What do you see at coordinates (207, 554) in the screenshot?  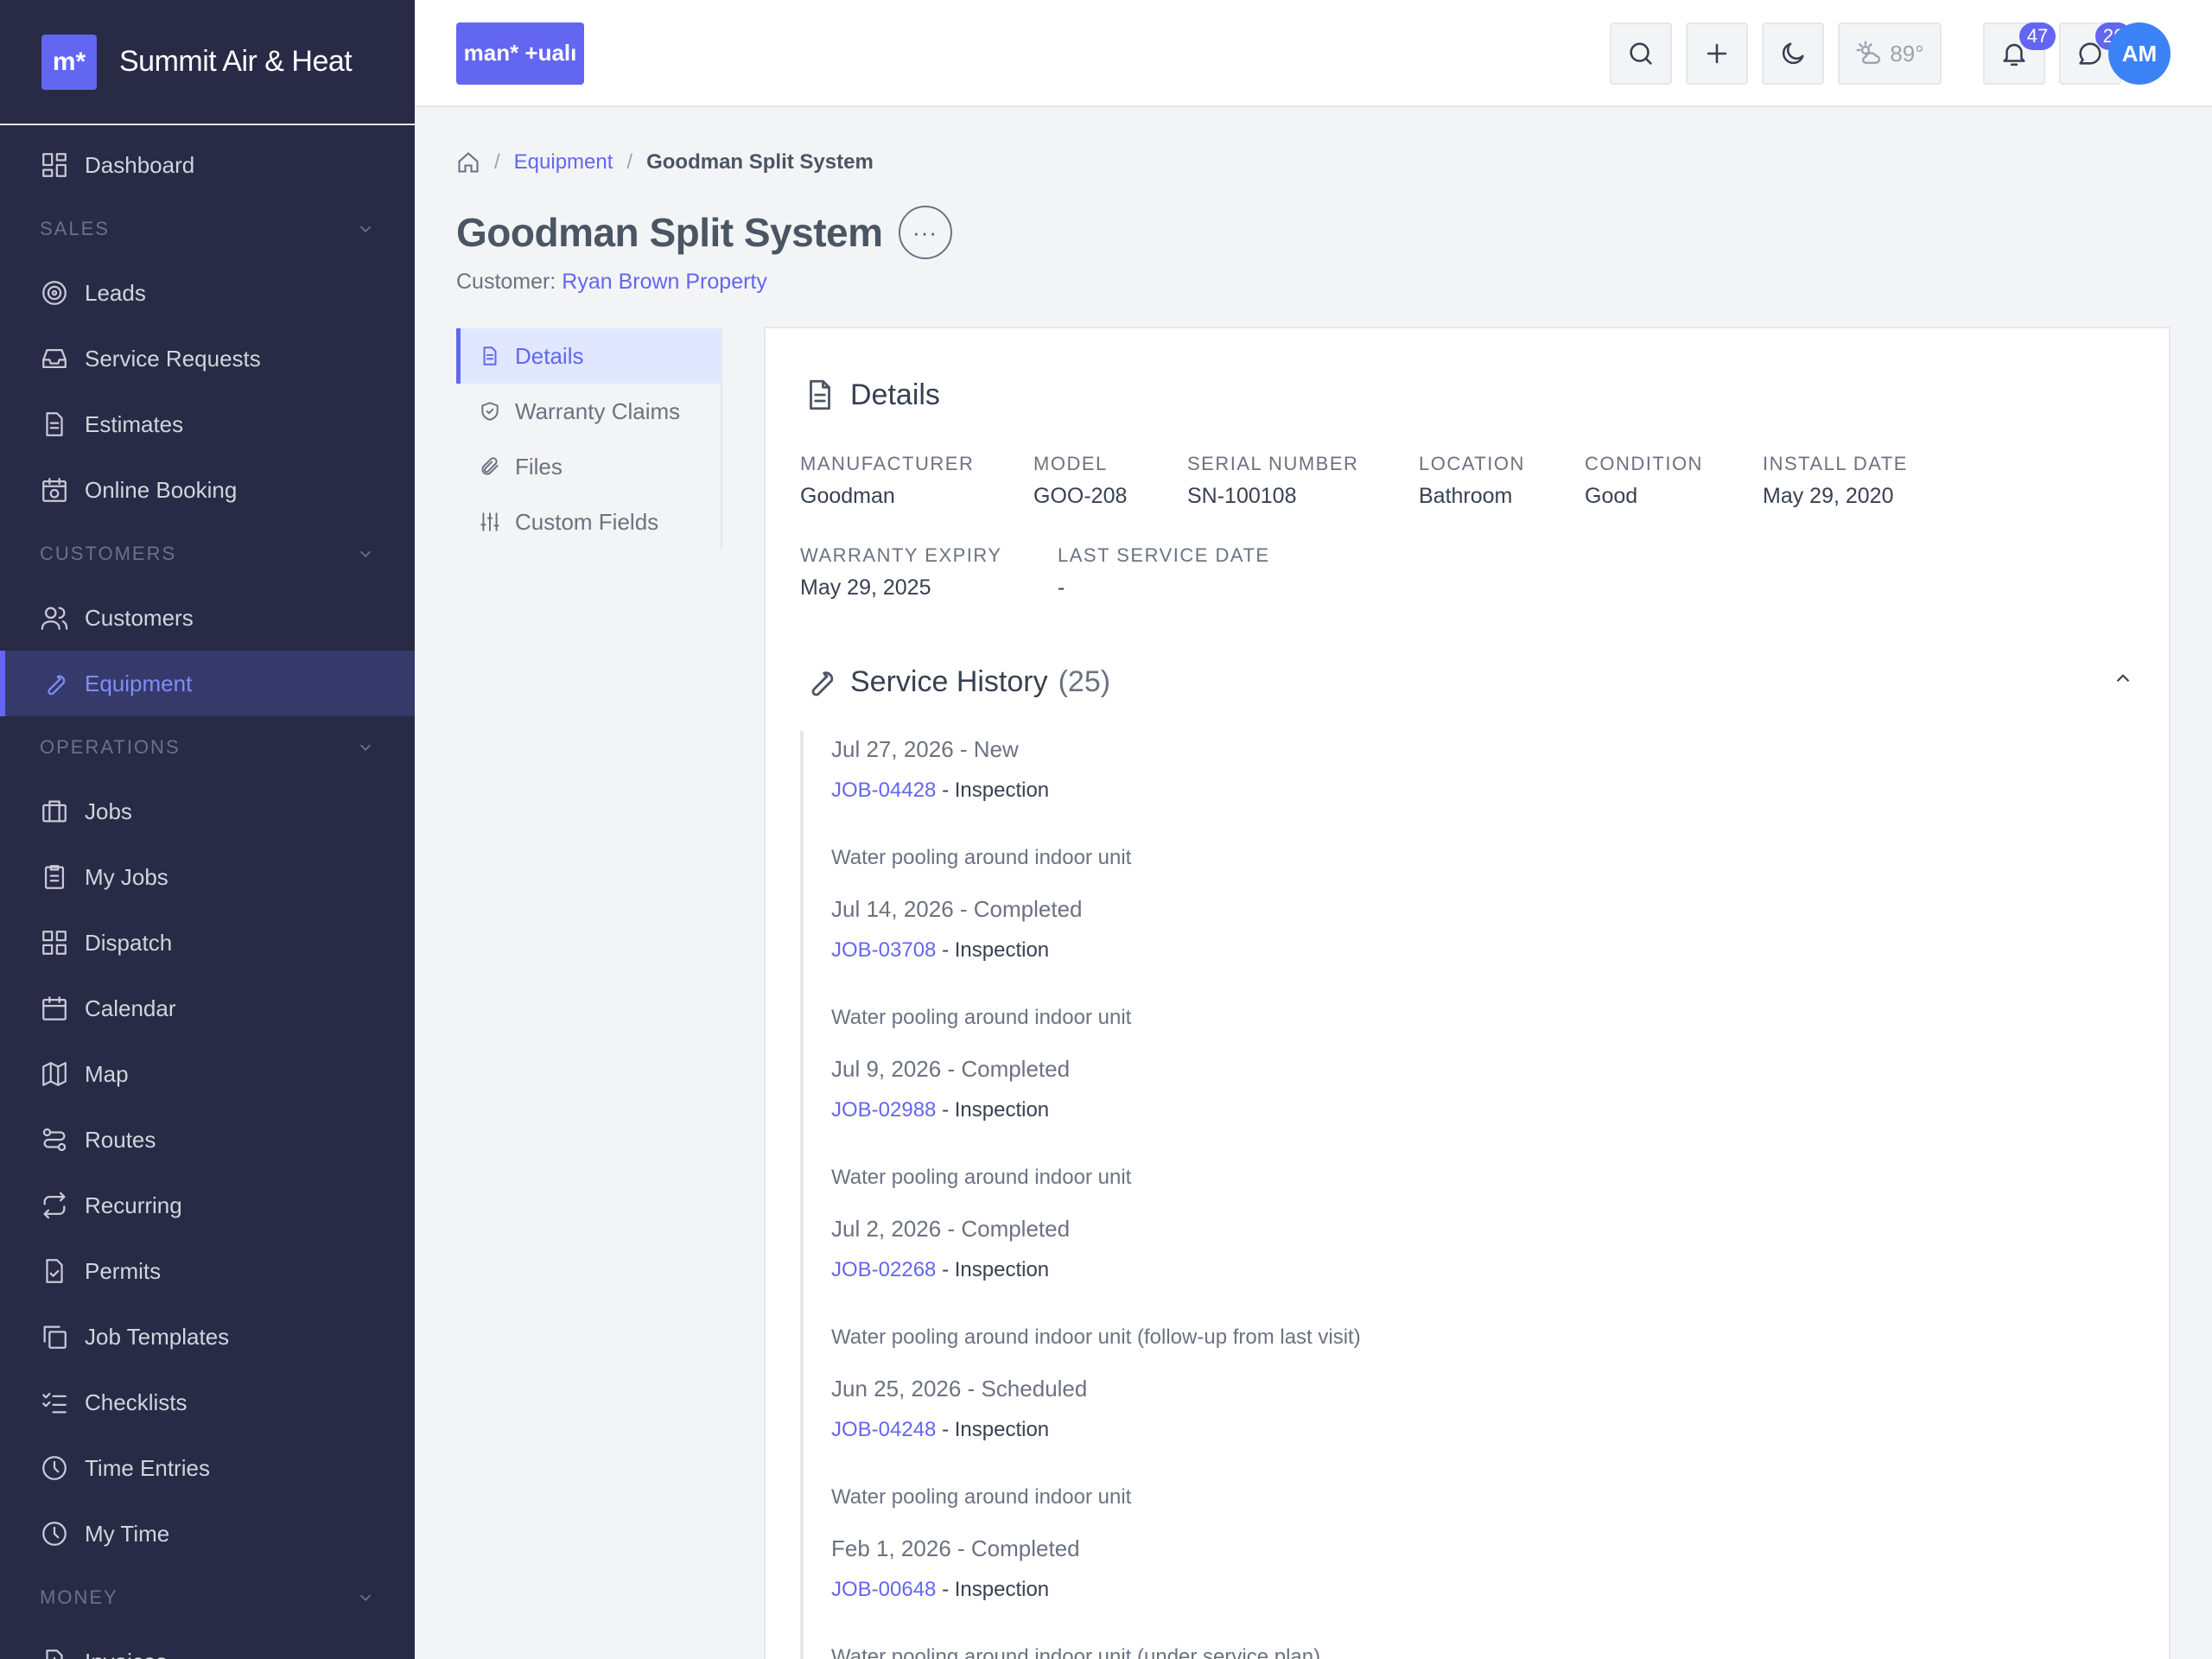 I see `section-customers: CUSTOMERS` at bounding box center [207, 554].